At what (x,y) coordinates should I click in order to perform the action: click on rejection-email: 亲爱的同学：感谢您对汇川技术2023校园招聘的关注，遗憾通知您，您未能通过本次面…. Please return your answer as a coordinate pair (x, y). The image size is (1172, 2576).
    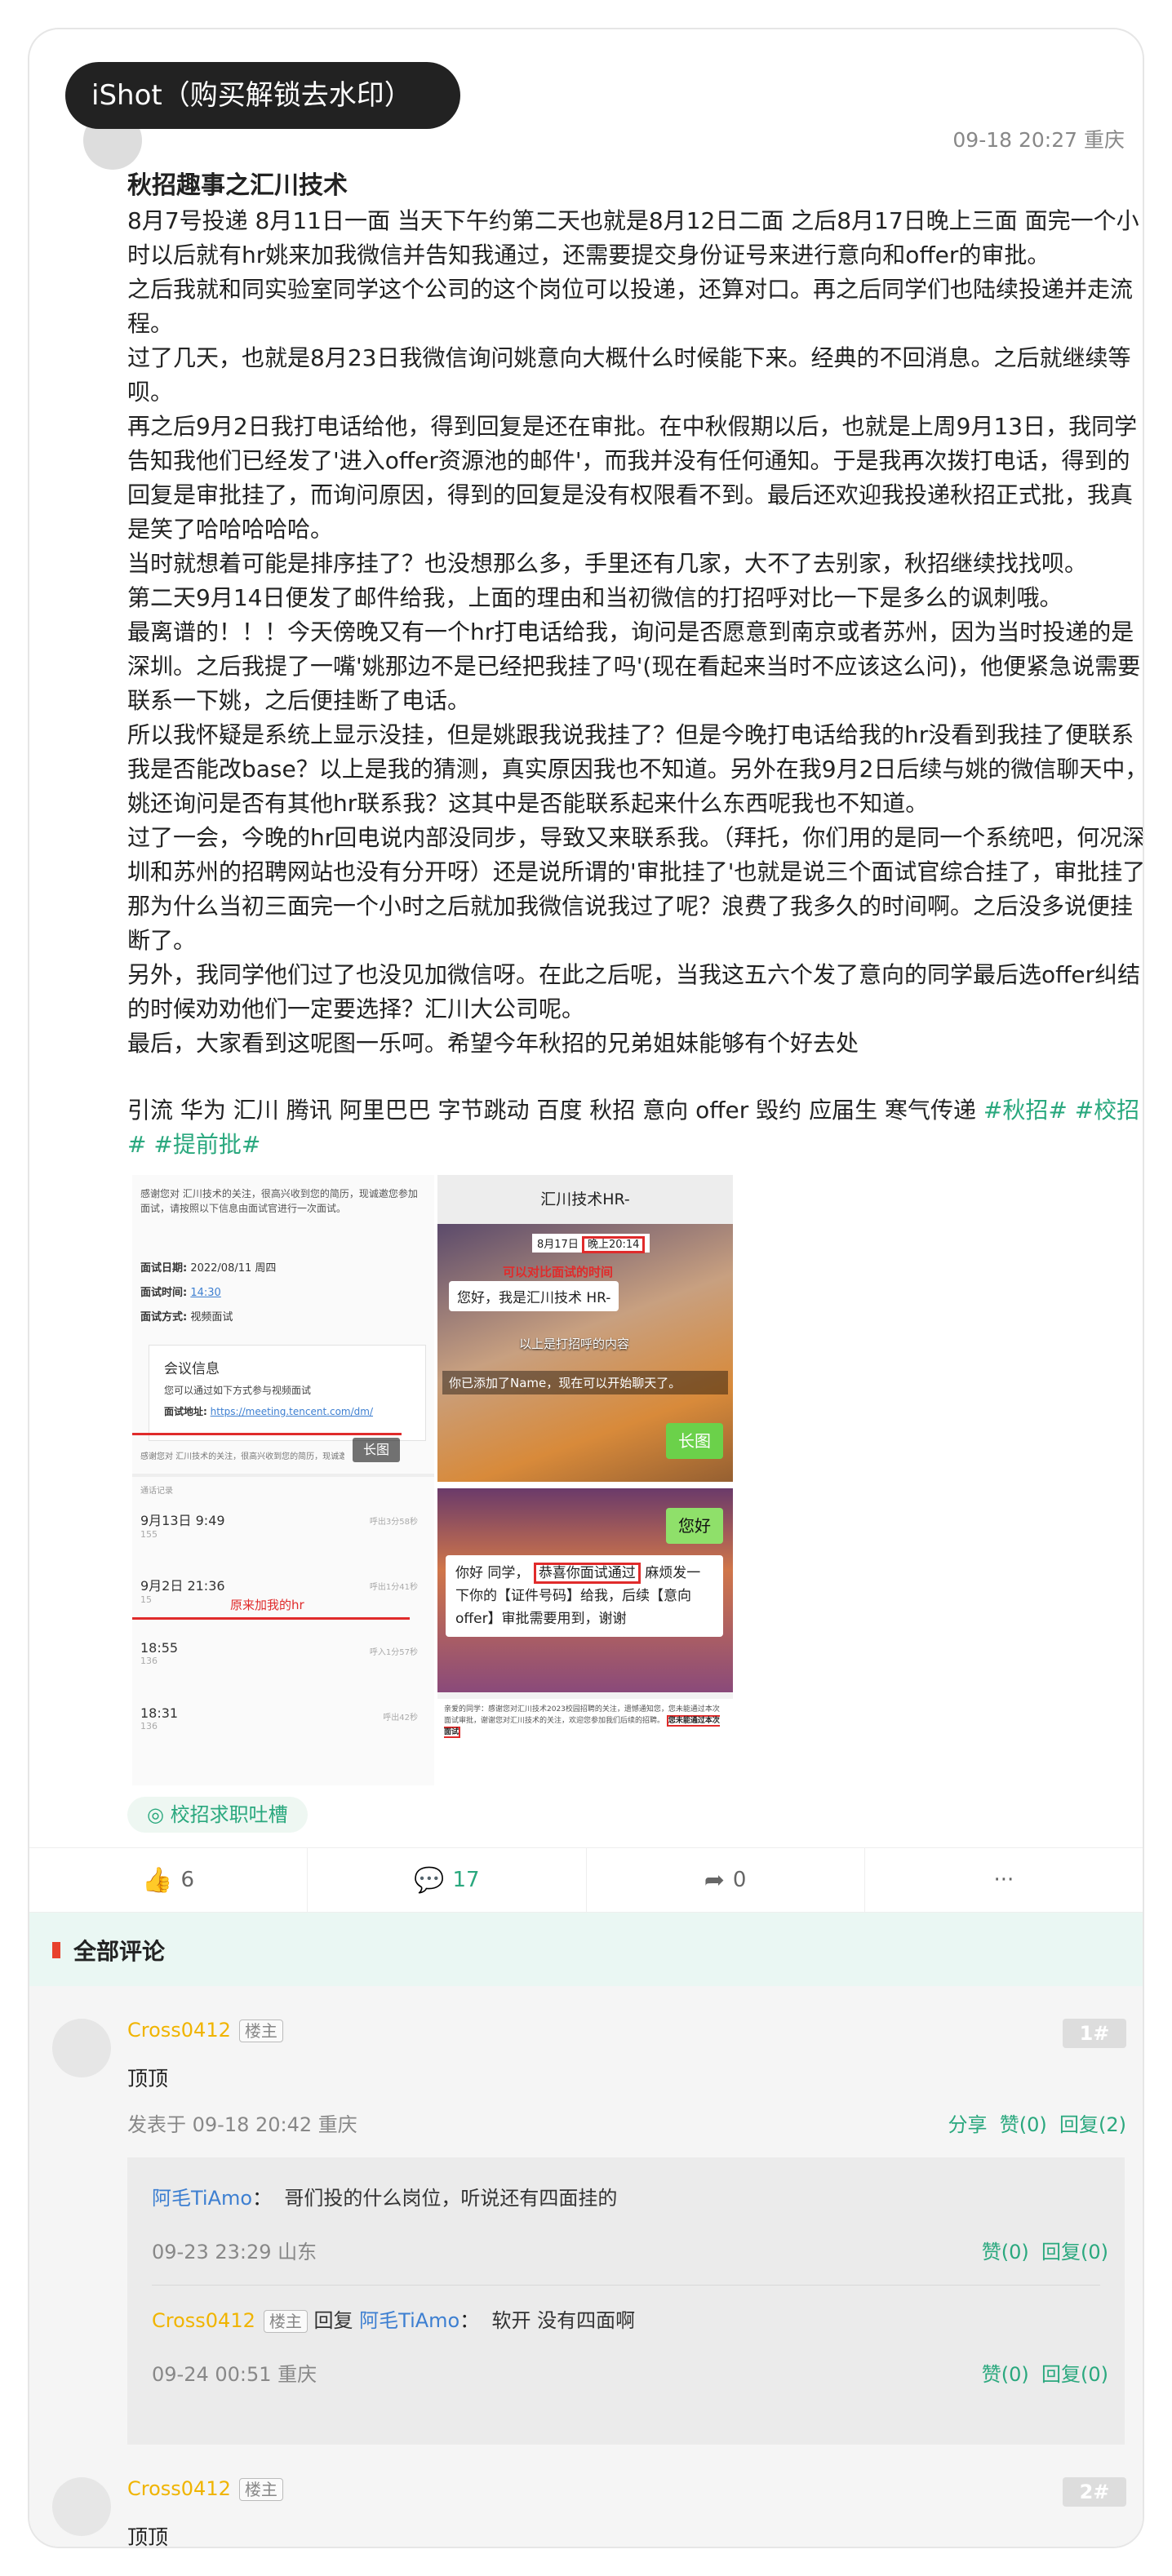
    Looking at the image, I should click on (585, 1742).